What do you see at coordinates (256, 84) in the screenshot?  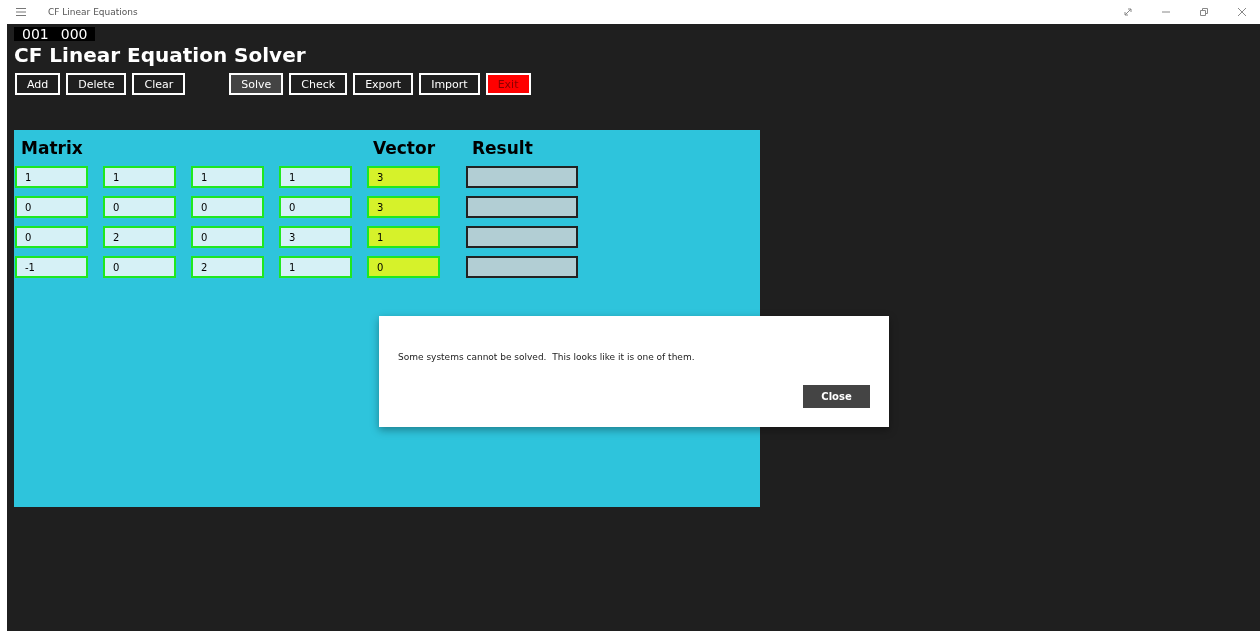 I see `toolbar-button: Solve` at bounding box center [256, 84].